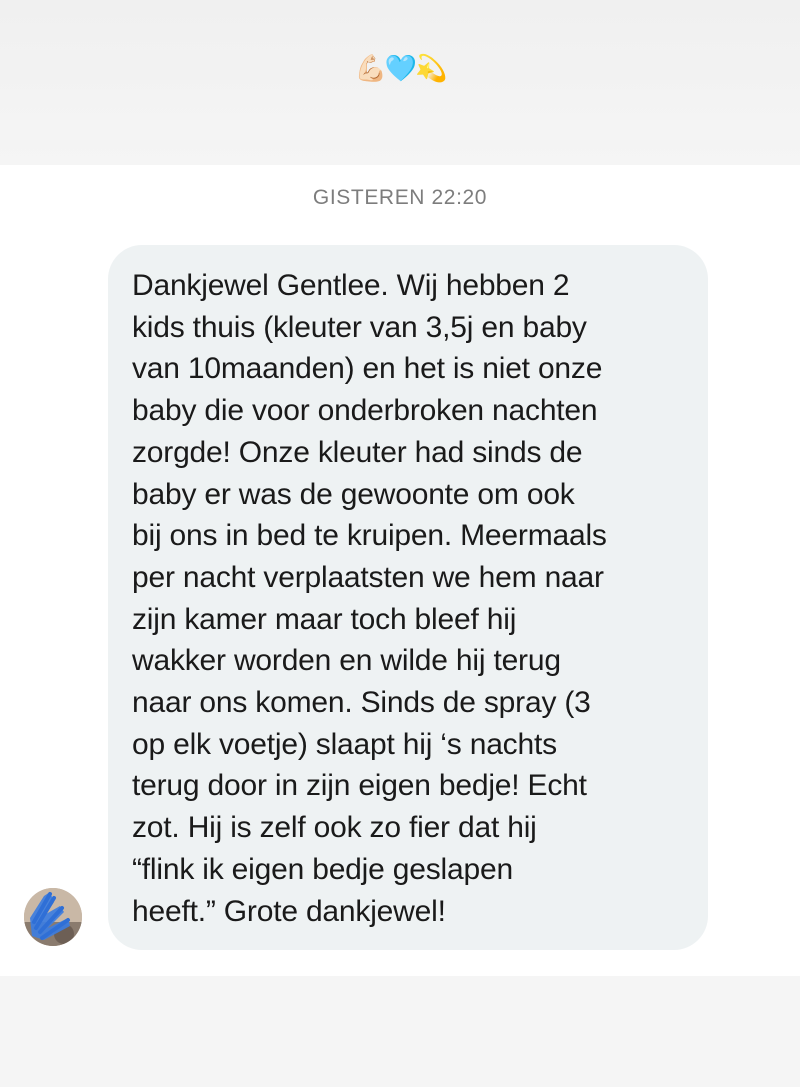  I want to click on dizzy-star-icon: 💫, so click(431, 69).